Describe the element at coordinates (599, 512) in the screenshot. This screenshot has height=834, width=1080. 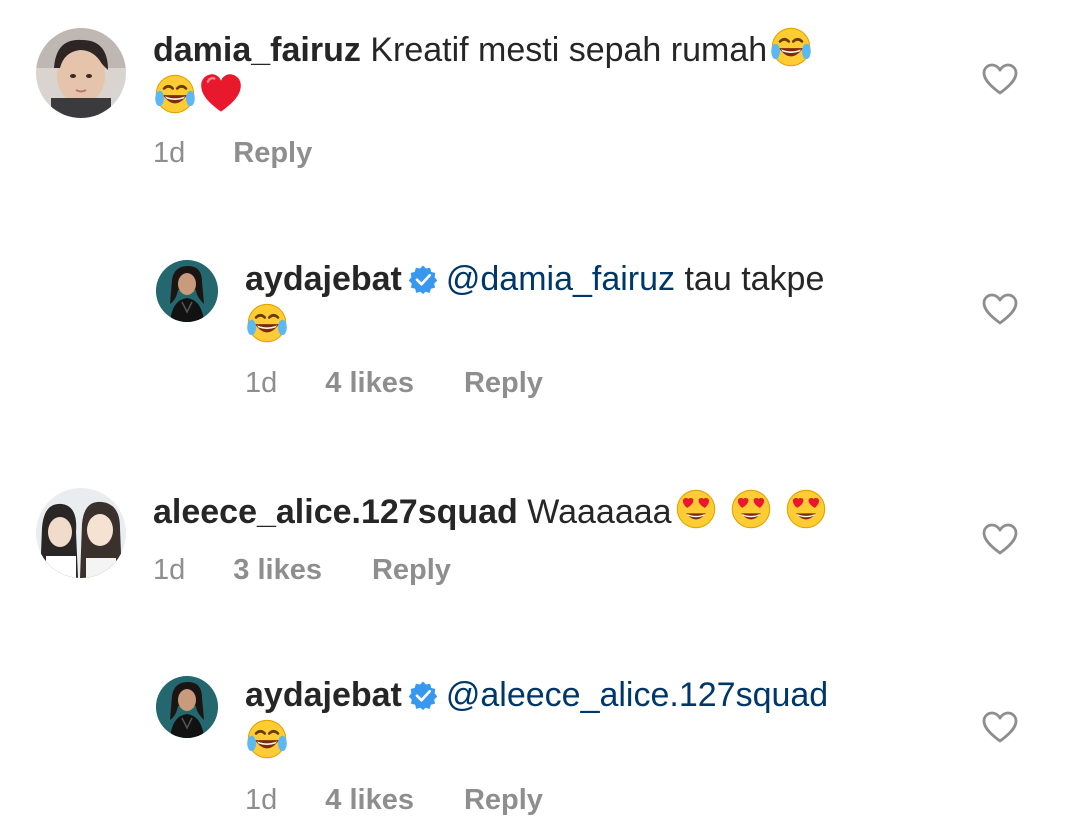
I see `comment-body: Waaaaaa` at that location.